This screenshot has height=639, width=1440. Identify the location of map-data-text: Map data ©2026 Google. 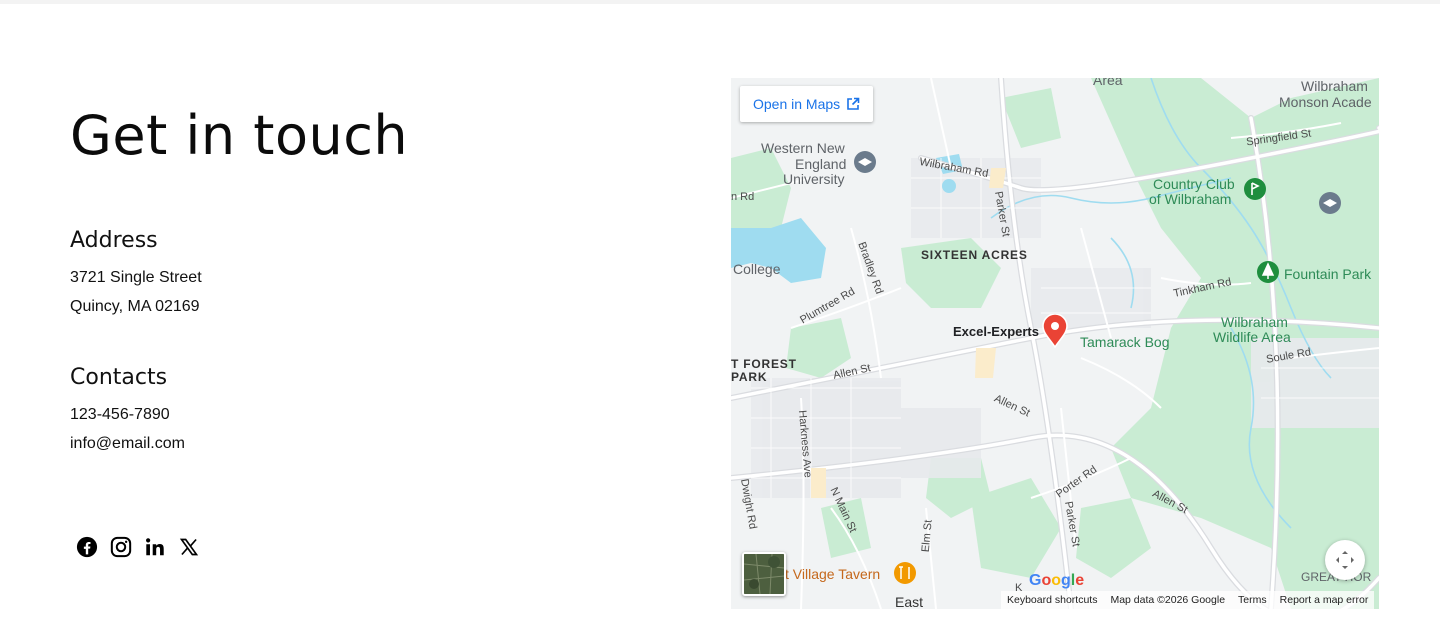
(1168, 600).